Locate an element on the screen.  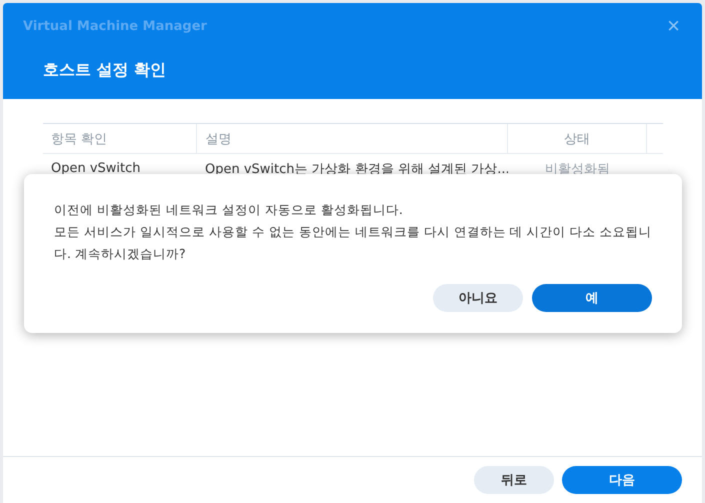
page-heading: 호스트 설정 확인 is located at coordinates (105, 70).